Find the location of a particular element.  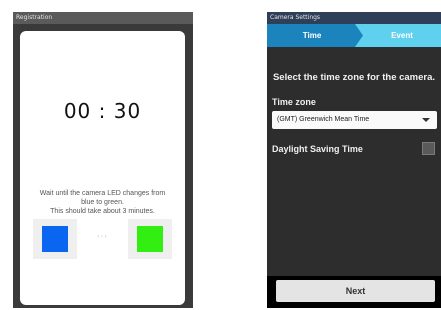

registration-title: Registration is located at coordinates (103, 18).